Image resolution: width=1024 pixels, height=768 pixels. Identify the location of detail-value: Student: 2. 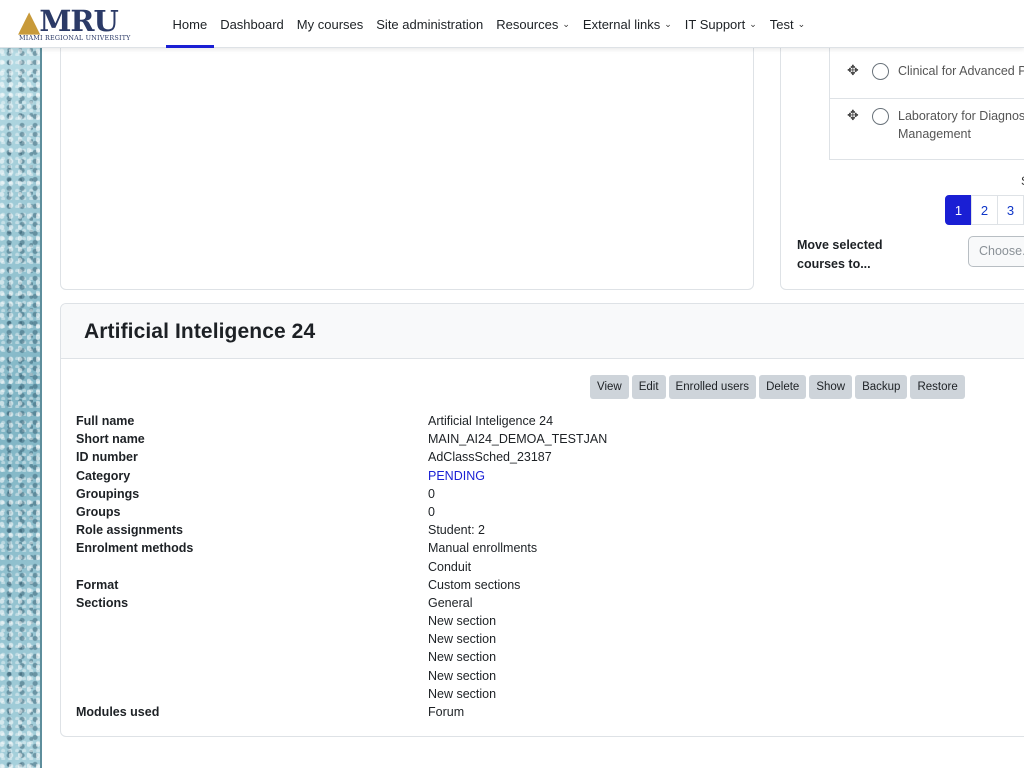
(456, 530).